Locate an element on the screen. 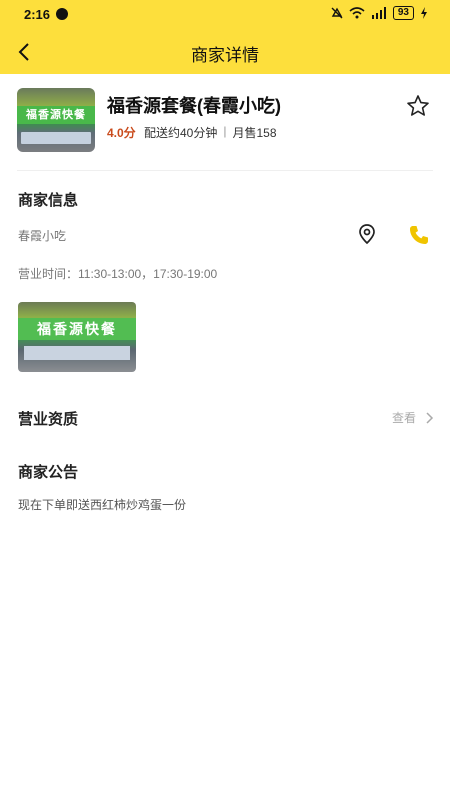  shop-name: 福香源套餐(春霞小吃) is located at coordinates (194, 106).